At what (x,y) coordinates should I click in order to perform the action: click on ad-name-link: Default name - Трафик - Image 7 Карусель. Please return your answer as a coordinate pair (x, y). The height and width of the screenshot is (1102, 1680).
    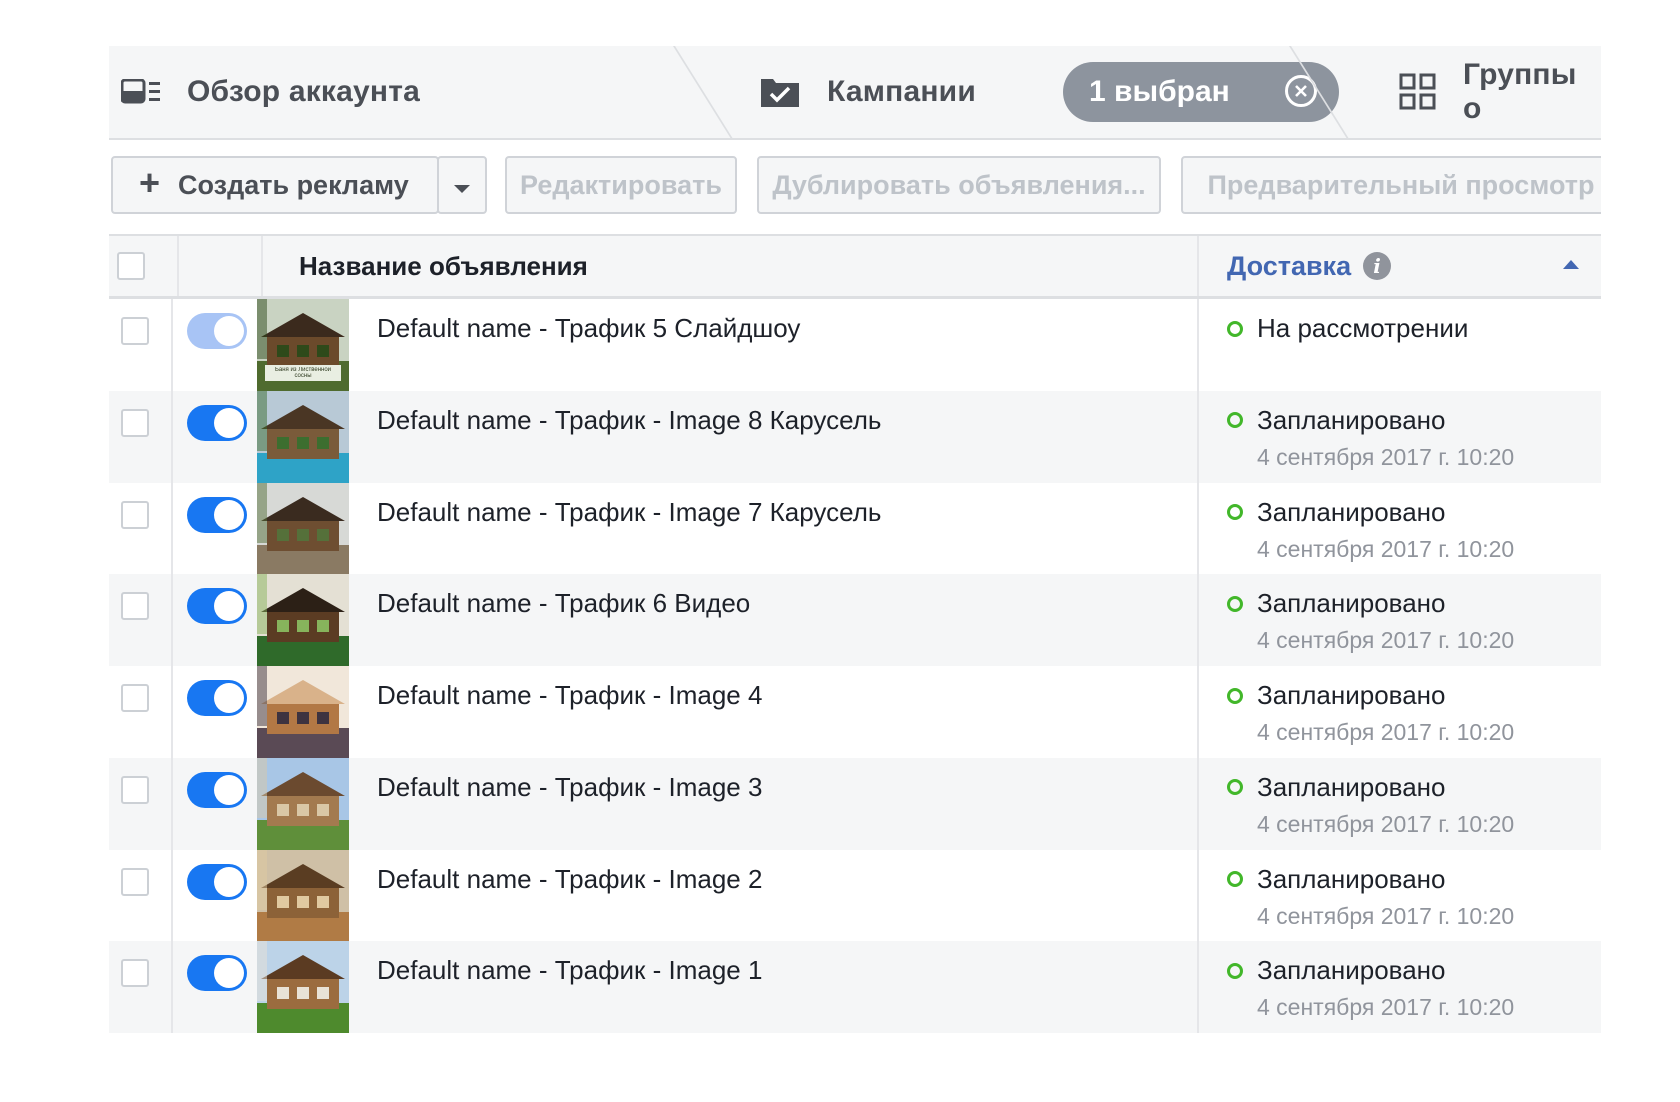
    Looking at the image, I should click on (629, 512).